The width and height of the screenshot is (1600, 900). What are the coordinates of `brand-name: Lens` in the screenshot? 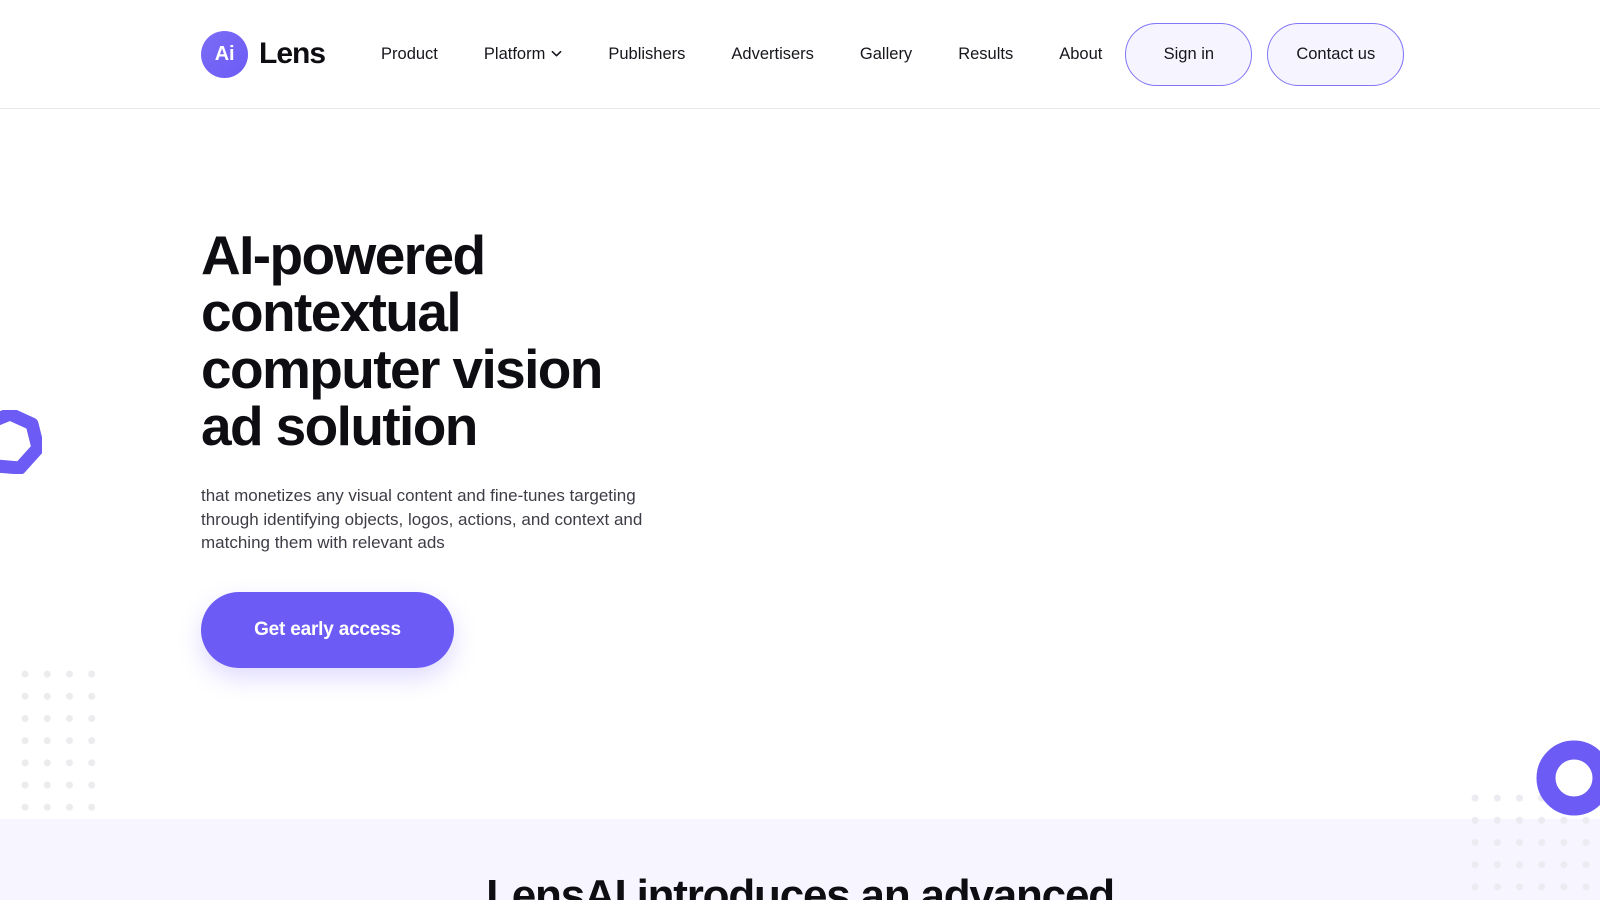 It's located at (292, 53).